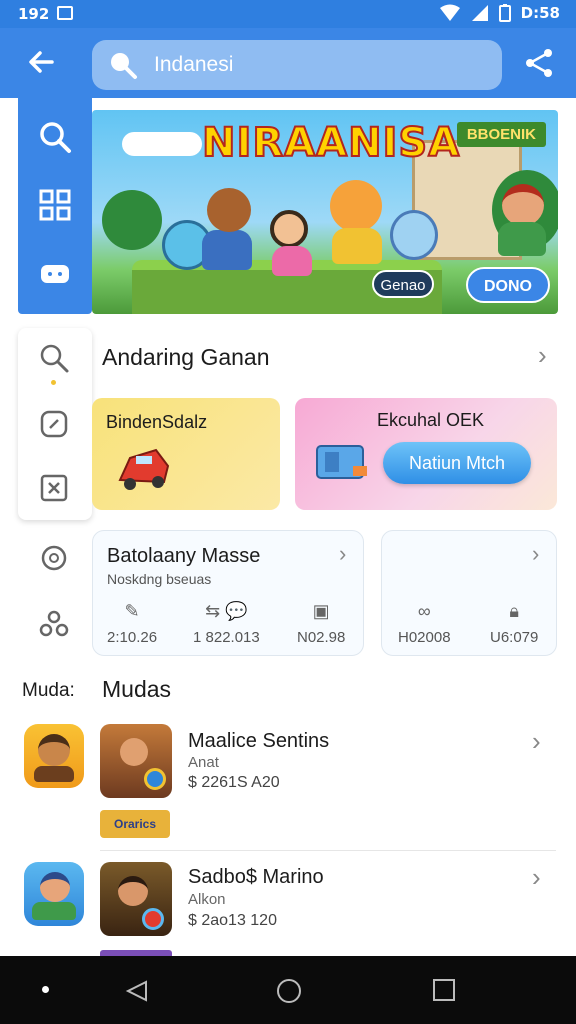  What do you see at coordinates (153, 919) in the screenshot?
I see `badge-icon` at bounding box center [153, 919].